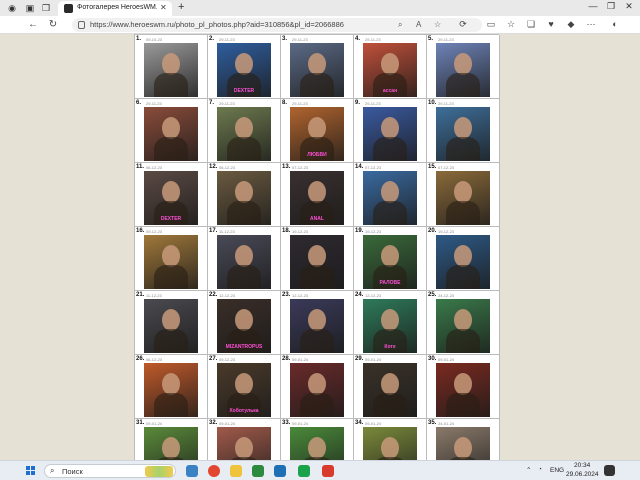  Describe the element at coordinates (12, 8) in the screenshot. I see `profile-icon: ◉` at that location.